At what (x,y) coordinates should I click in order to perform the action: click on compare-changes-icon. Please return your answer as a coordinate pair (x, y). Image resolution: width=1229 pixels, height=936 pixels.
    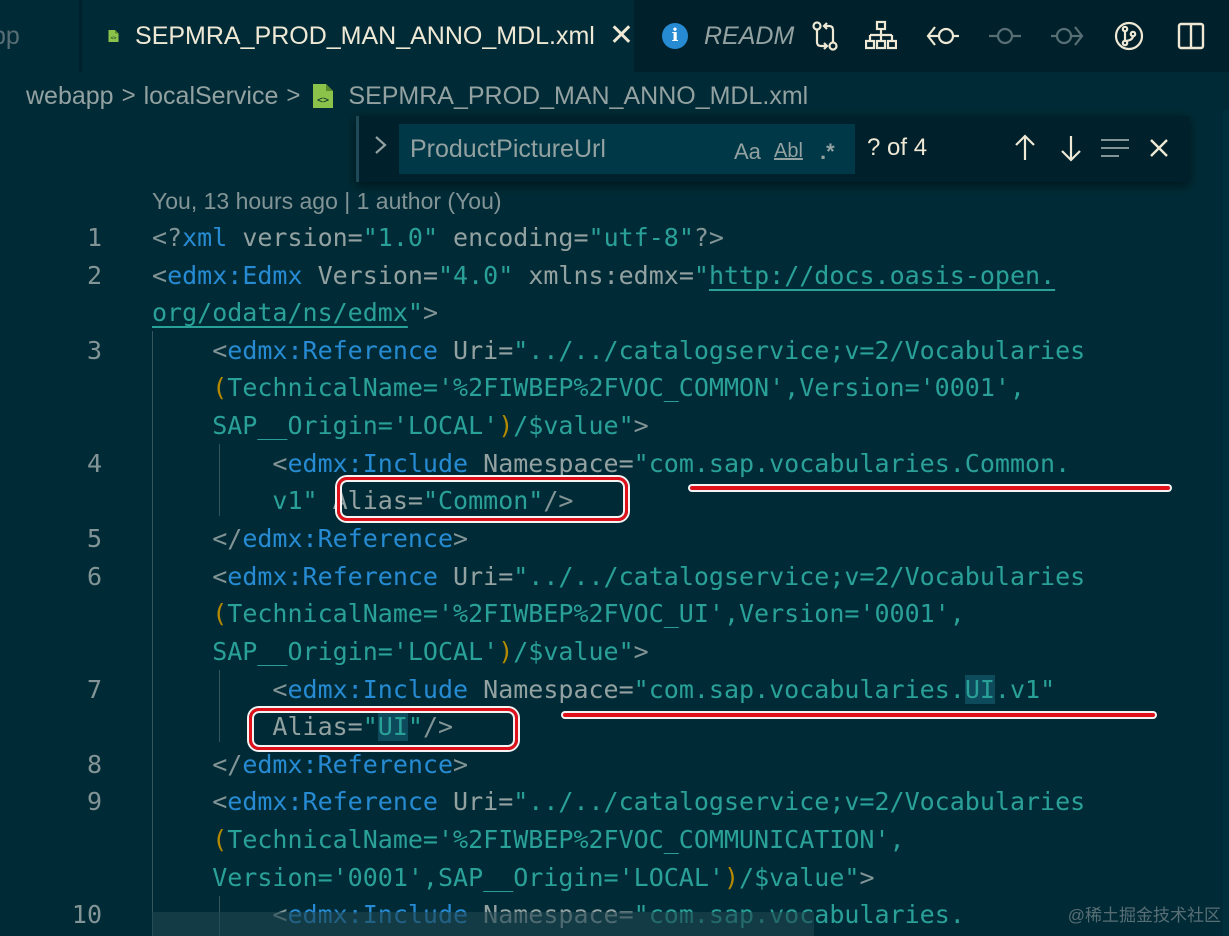
    Looking at the image, I should click on (825, 36).